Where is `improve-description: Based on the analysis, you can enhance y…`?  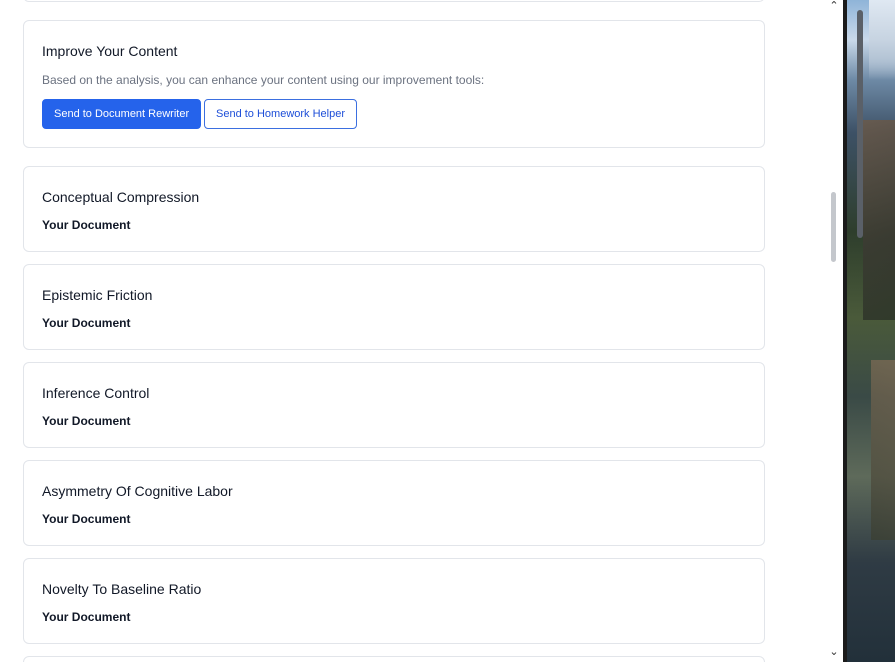 improve-description: Based on the analysis, you can enhance y… is located at coordinates (263, 80).